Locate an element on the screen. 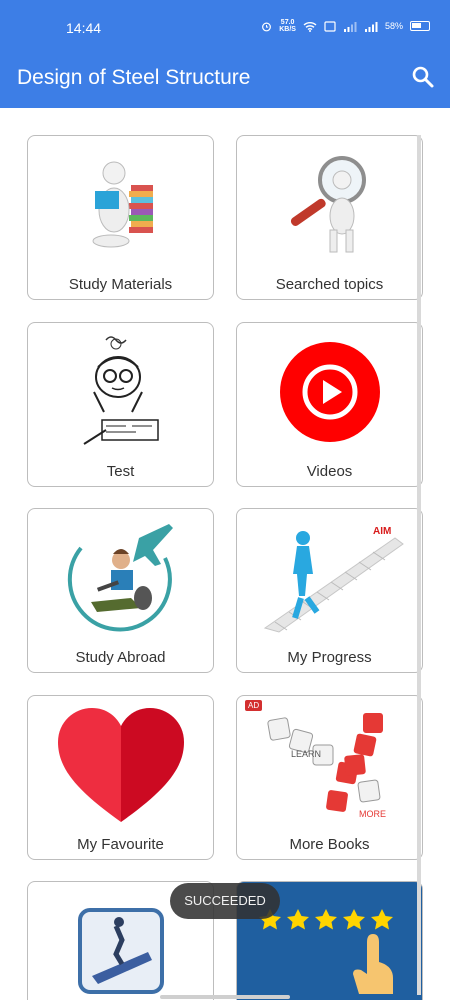 This screenshot has width=450, height=1000. app-bar: Design of Steel Structure is located at coordinates (225, 78).